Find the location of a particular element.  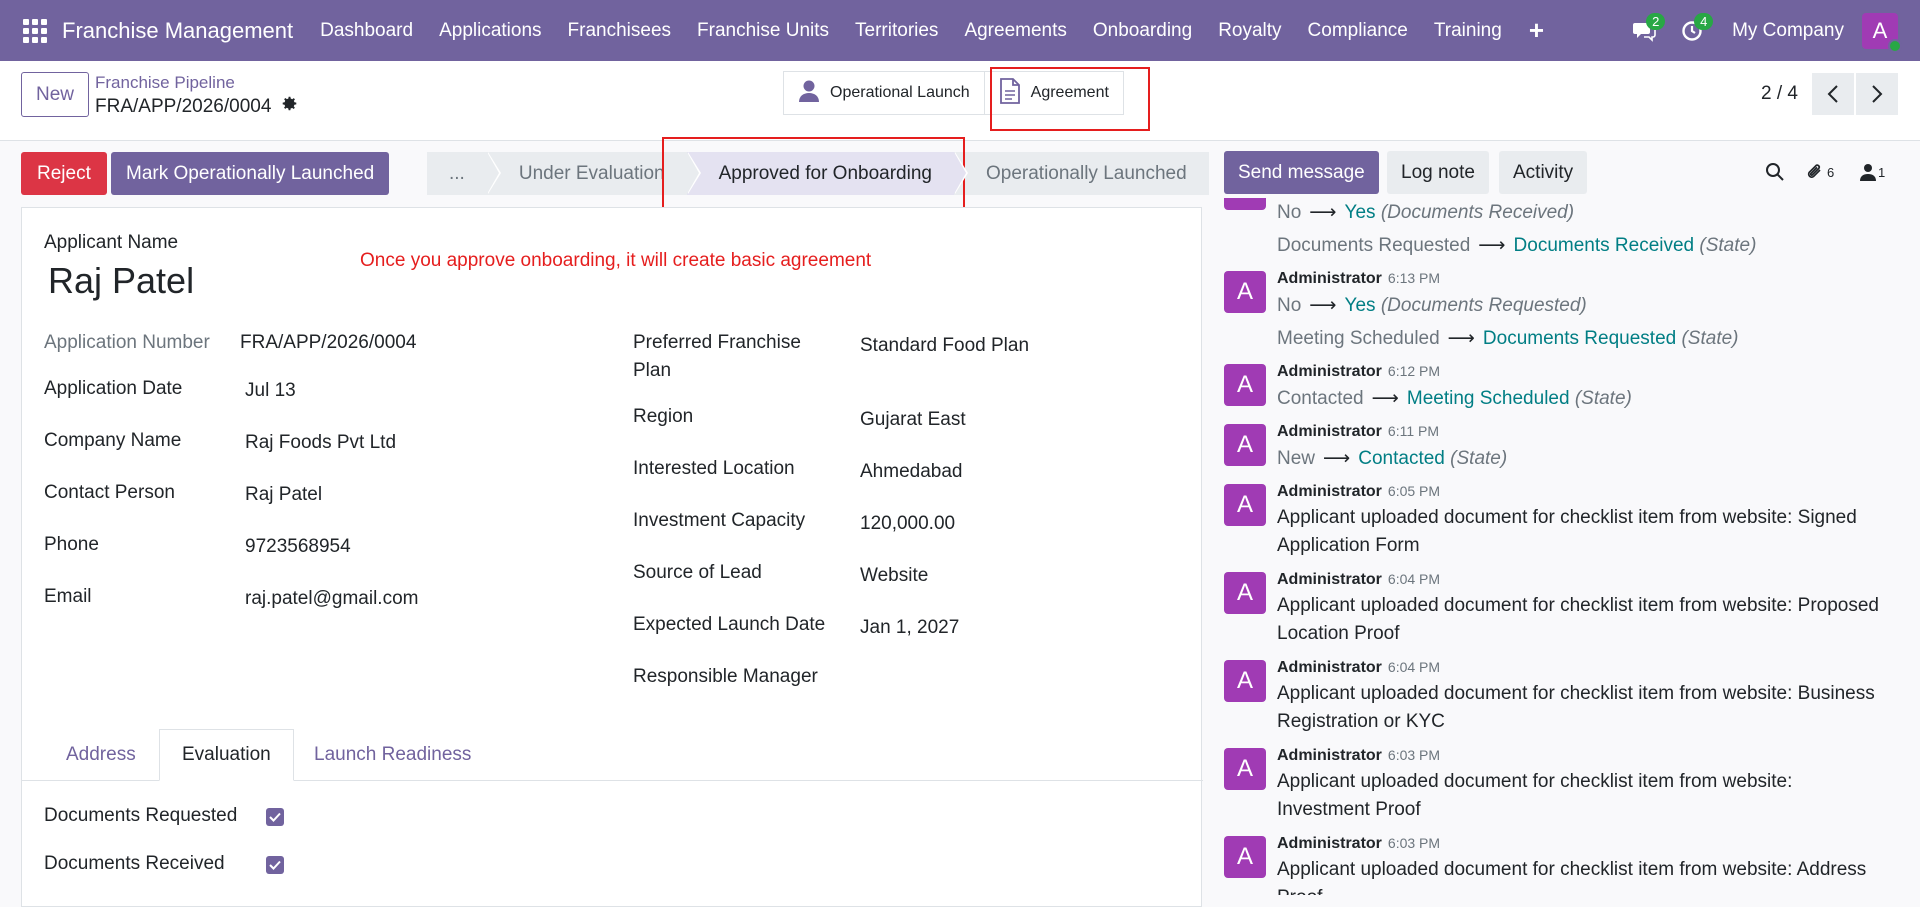

menu-item-franchise-units: Franchise Units is located at coordinates (763, 31).